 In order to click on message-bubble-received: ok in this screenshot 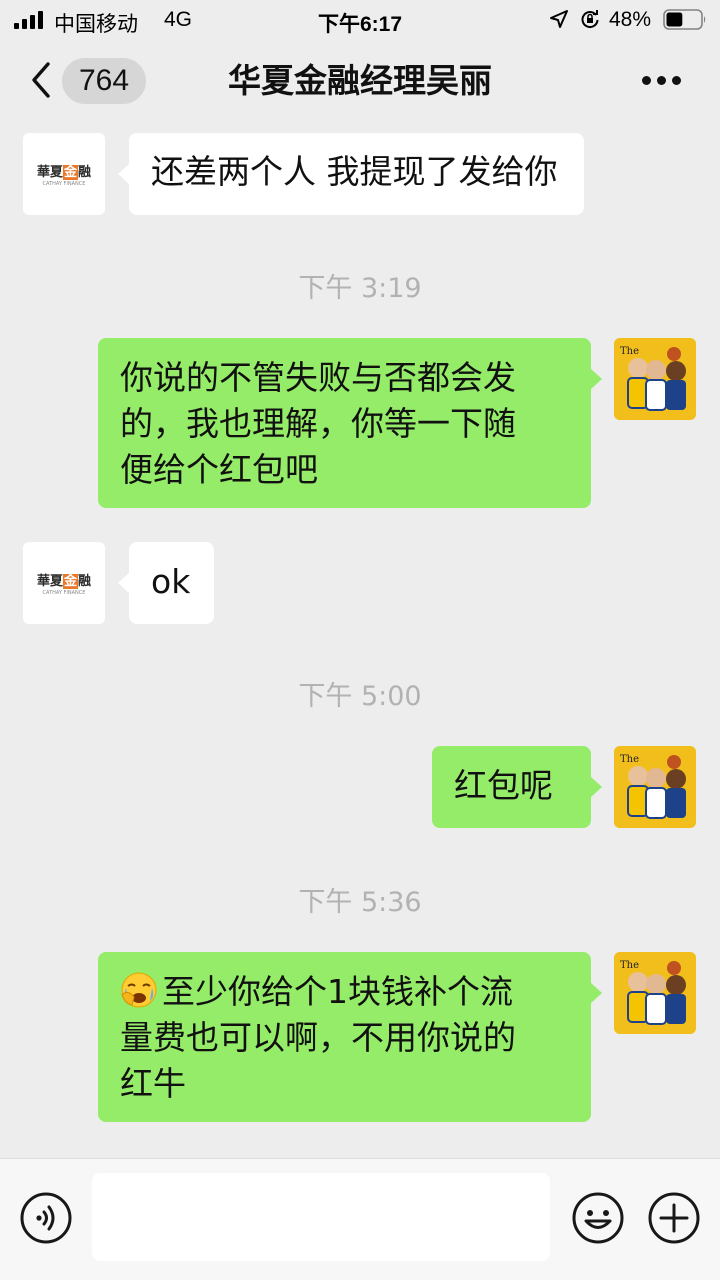, I will do `click(166, 583)`.